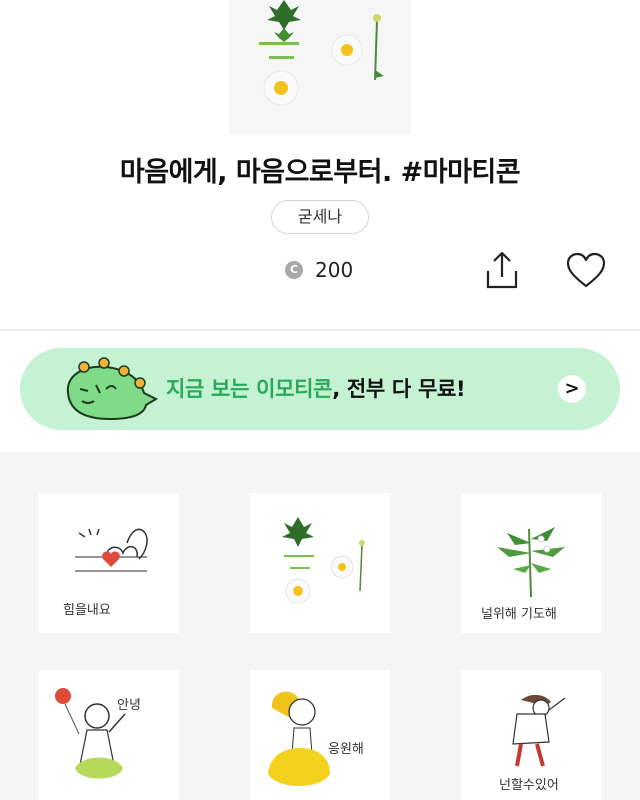 The width and height of the screenshot is (640, 800). I want to click on banner-text-highlight: 지금 보는 이모티콘, so click(249, 389).